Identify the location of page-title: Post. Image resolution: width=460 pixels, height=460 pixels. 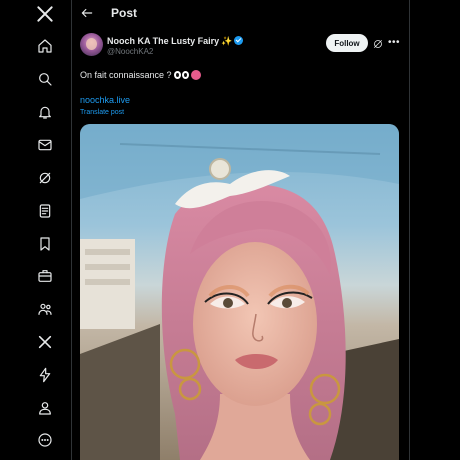
(124, 13).